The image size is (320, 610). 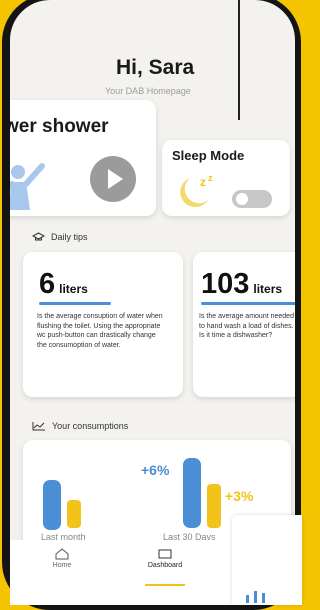 I want to click on sleep-mode-title: Sleep Mode, so click(x=208, y=155).